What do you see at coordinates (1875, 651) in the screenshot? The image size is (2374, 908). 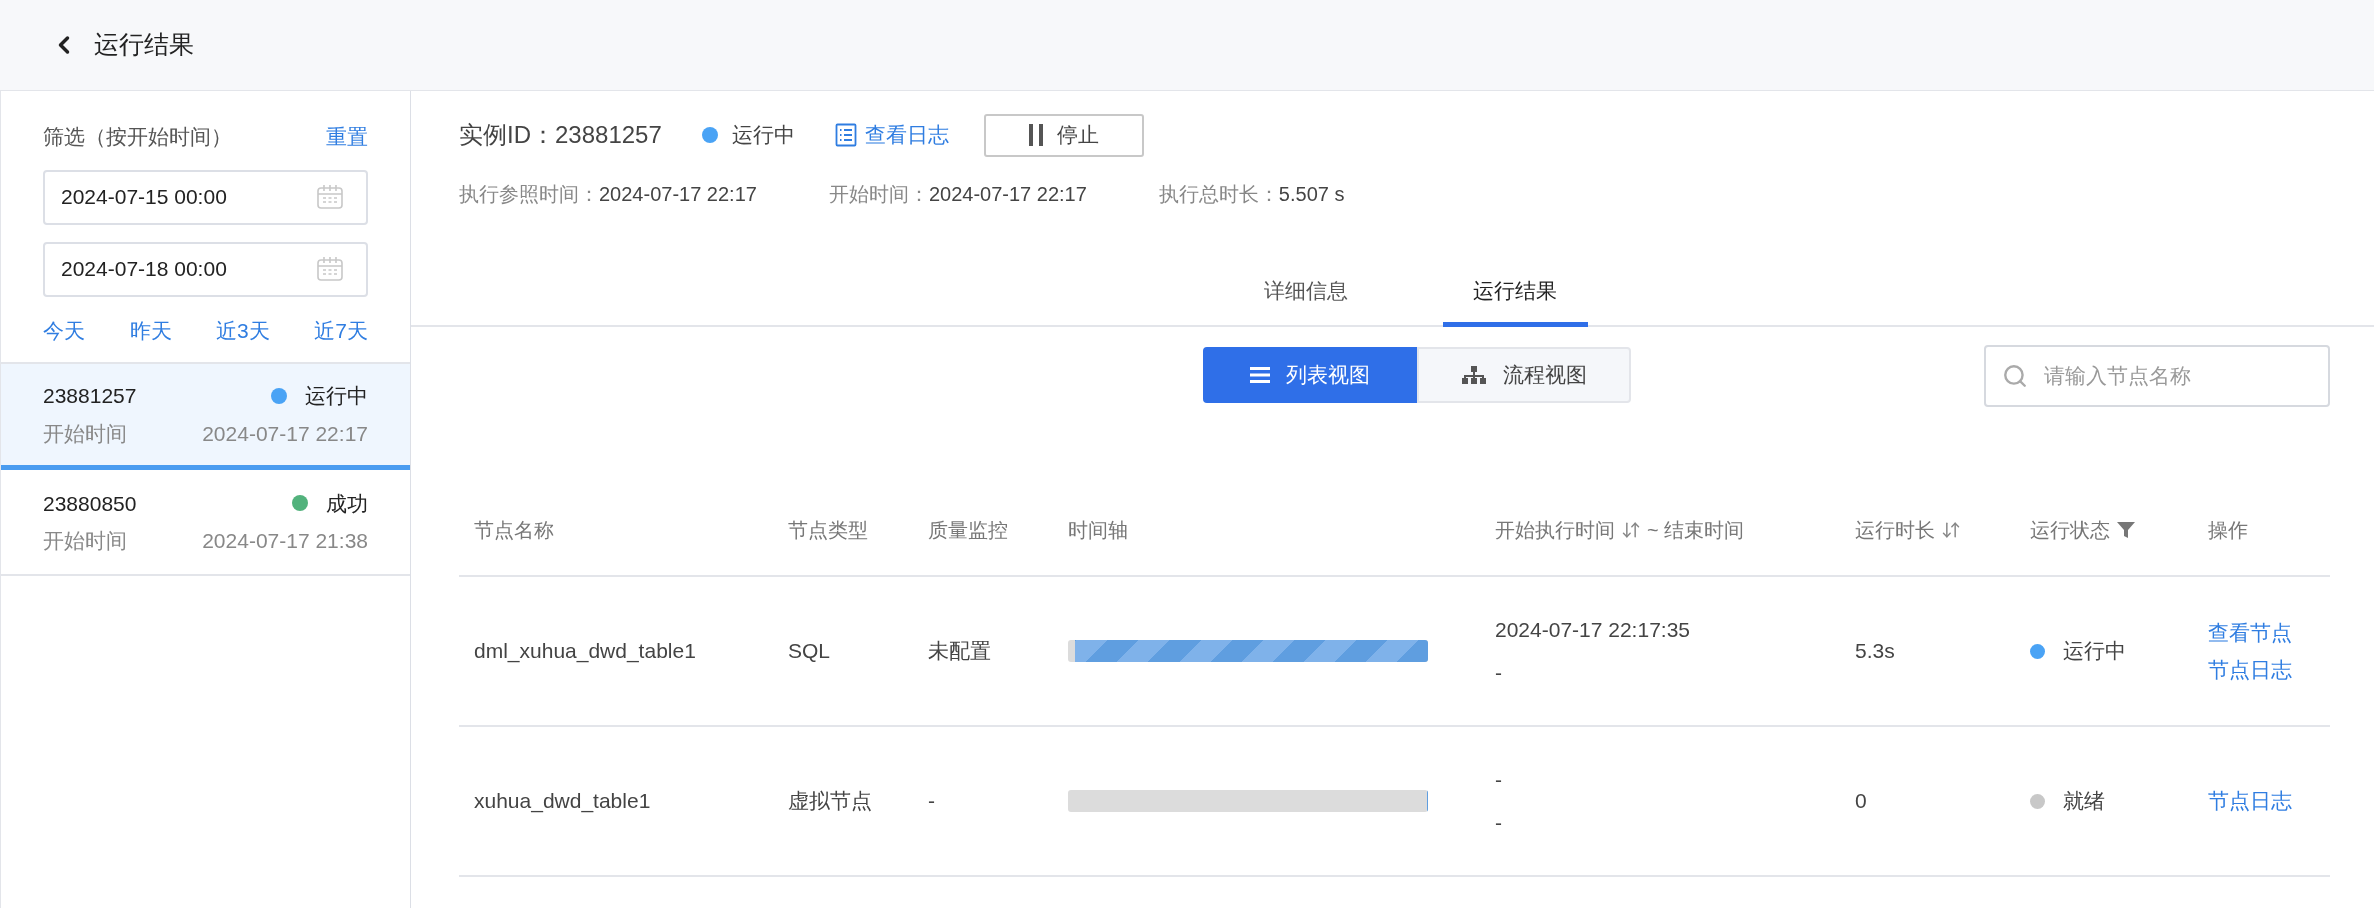 I see `run-duration: 5.3s` at bounding box center [1875, 651].